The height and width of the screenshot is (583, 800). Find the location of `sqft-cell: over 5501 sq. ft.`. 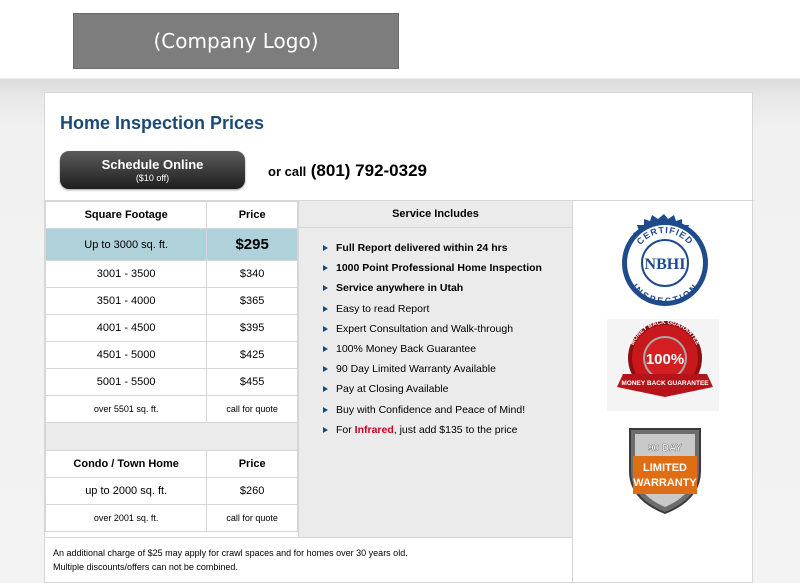

sqft-cell: over 5501 sq. ft. is located at coordinates (126, 409).